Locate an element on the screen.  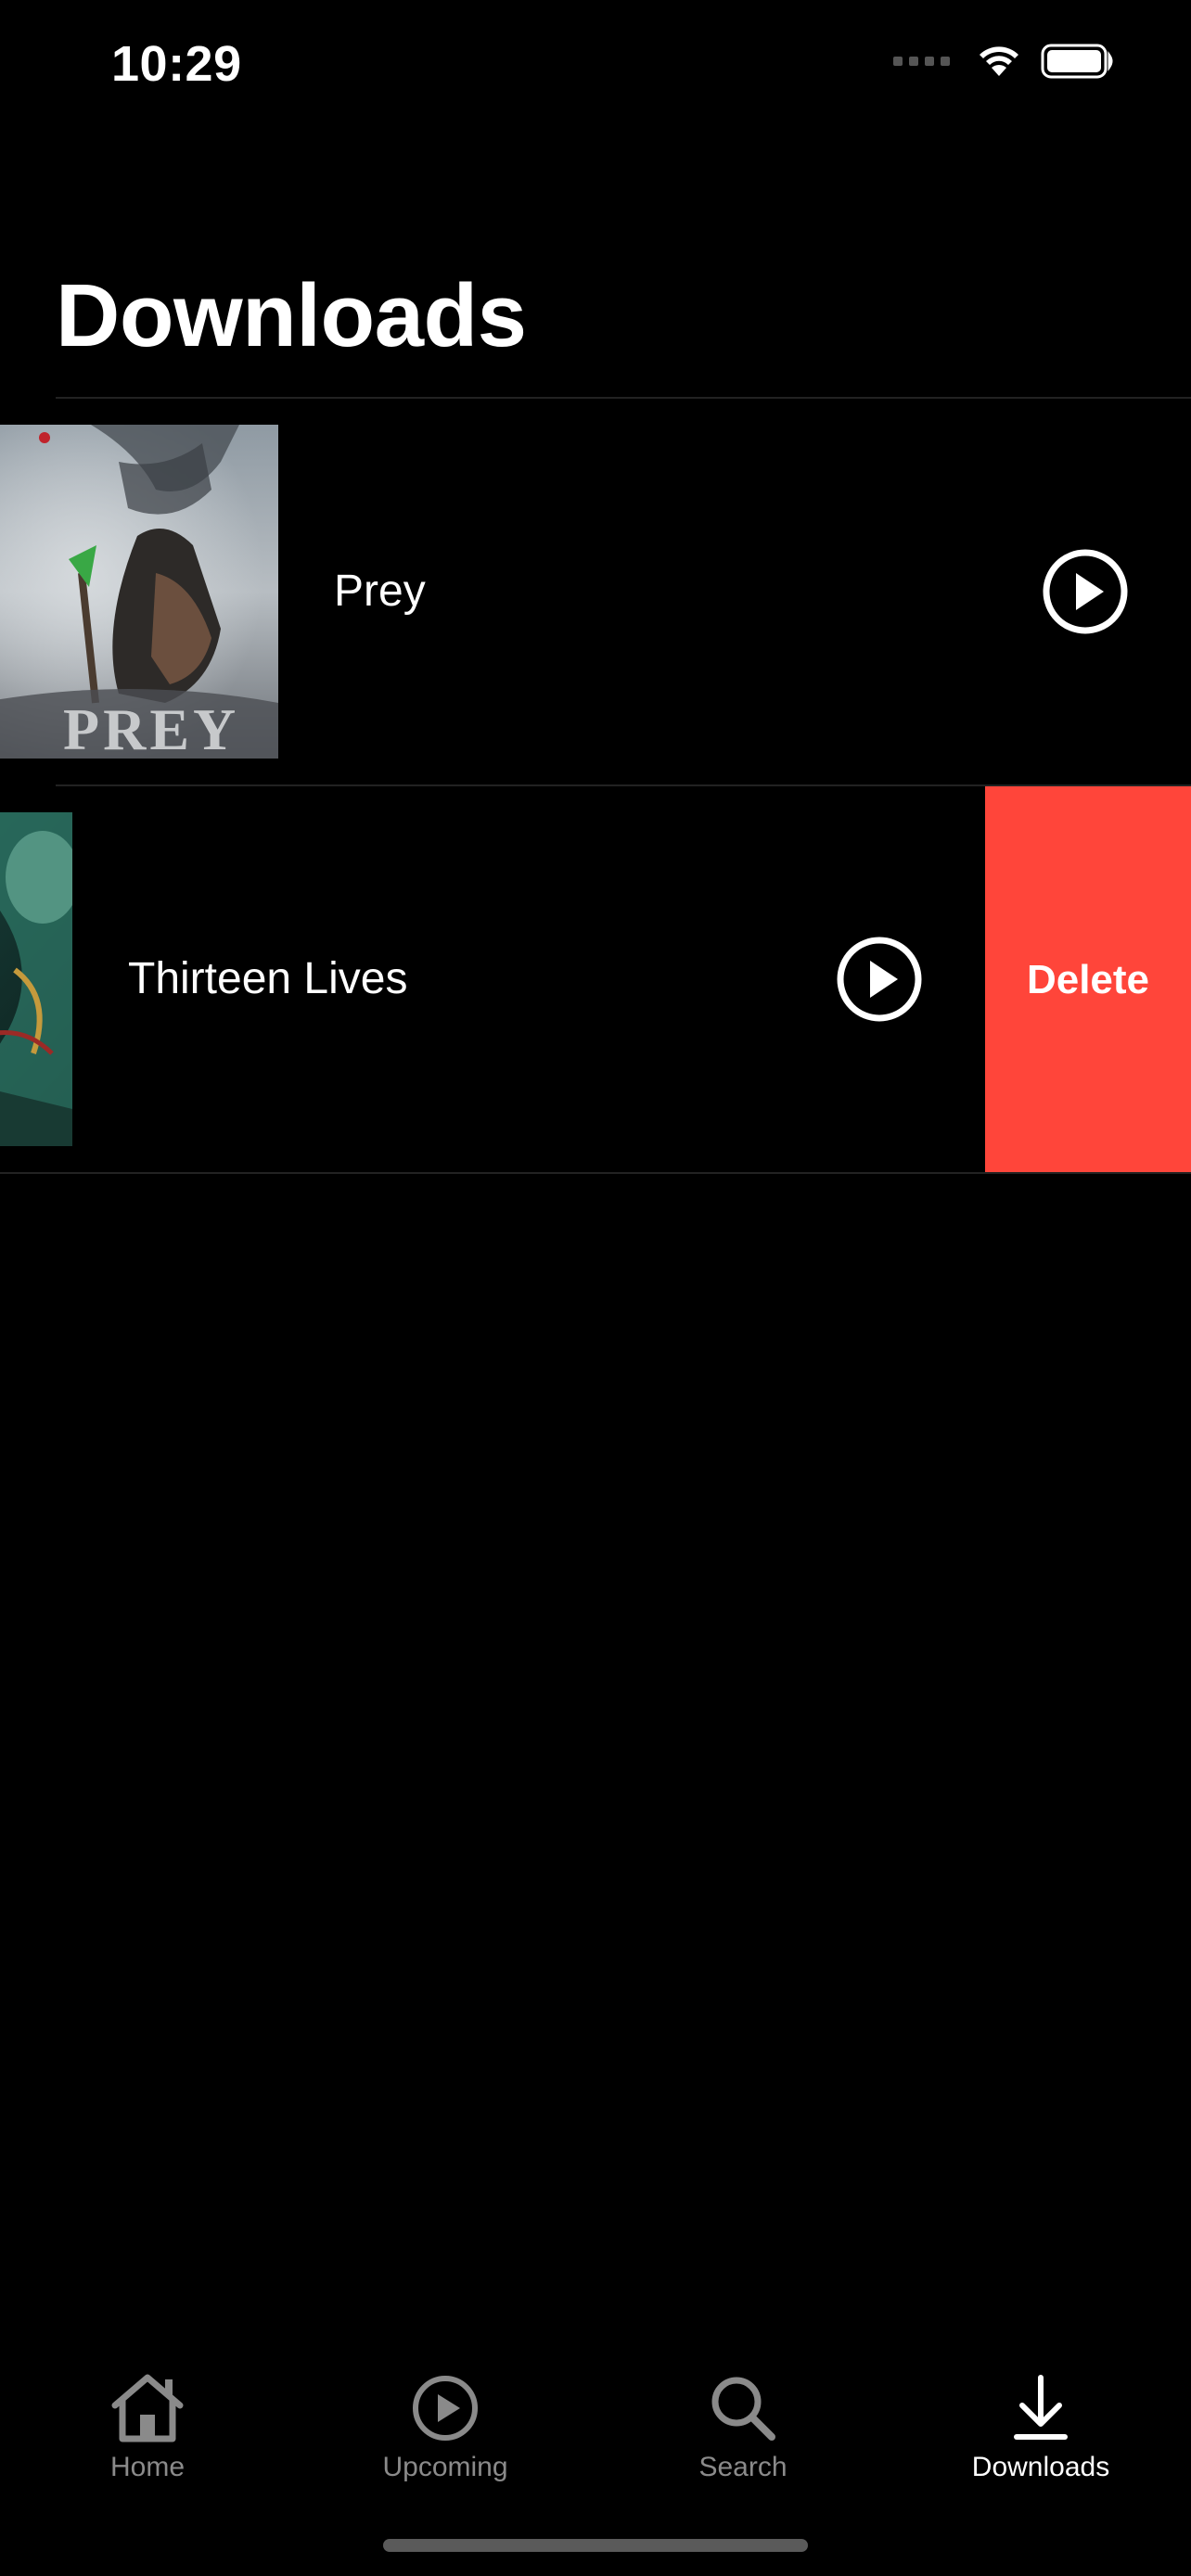
poster-image-prey: PREY is located at coordinates (139, 592).